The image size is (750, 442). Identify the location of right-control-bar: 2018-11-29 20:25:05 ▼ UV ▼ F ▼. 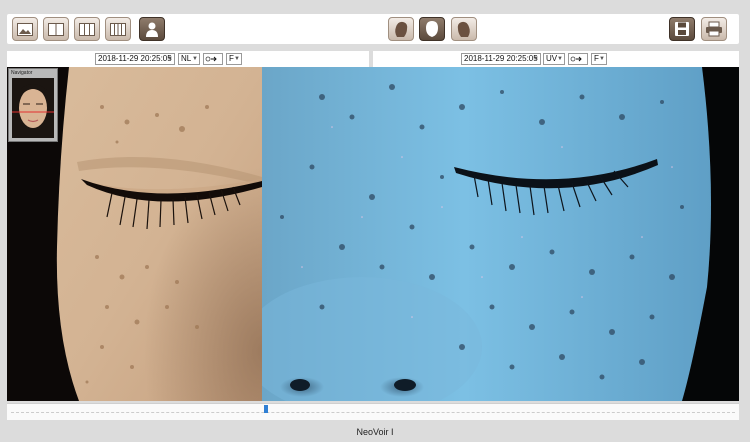
(556, 59).